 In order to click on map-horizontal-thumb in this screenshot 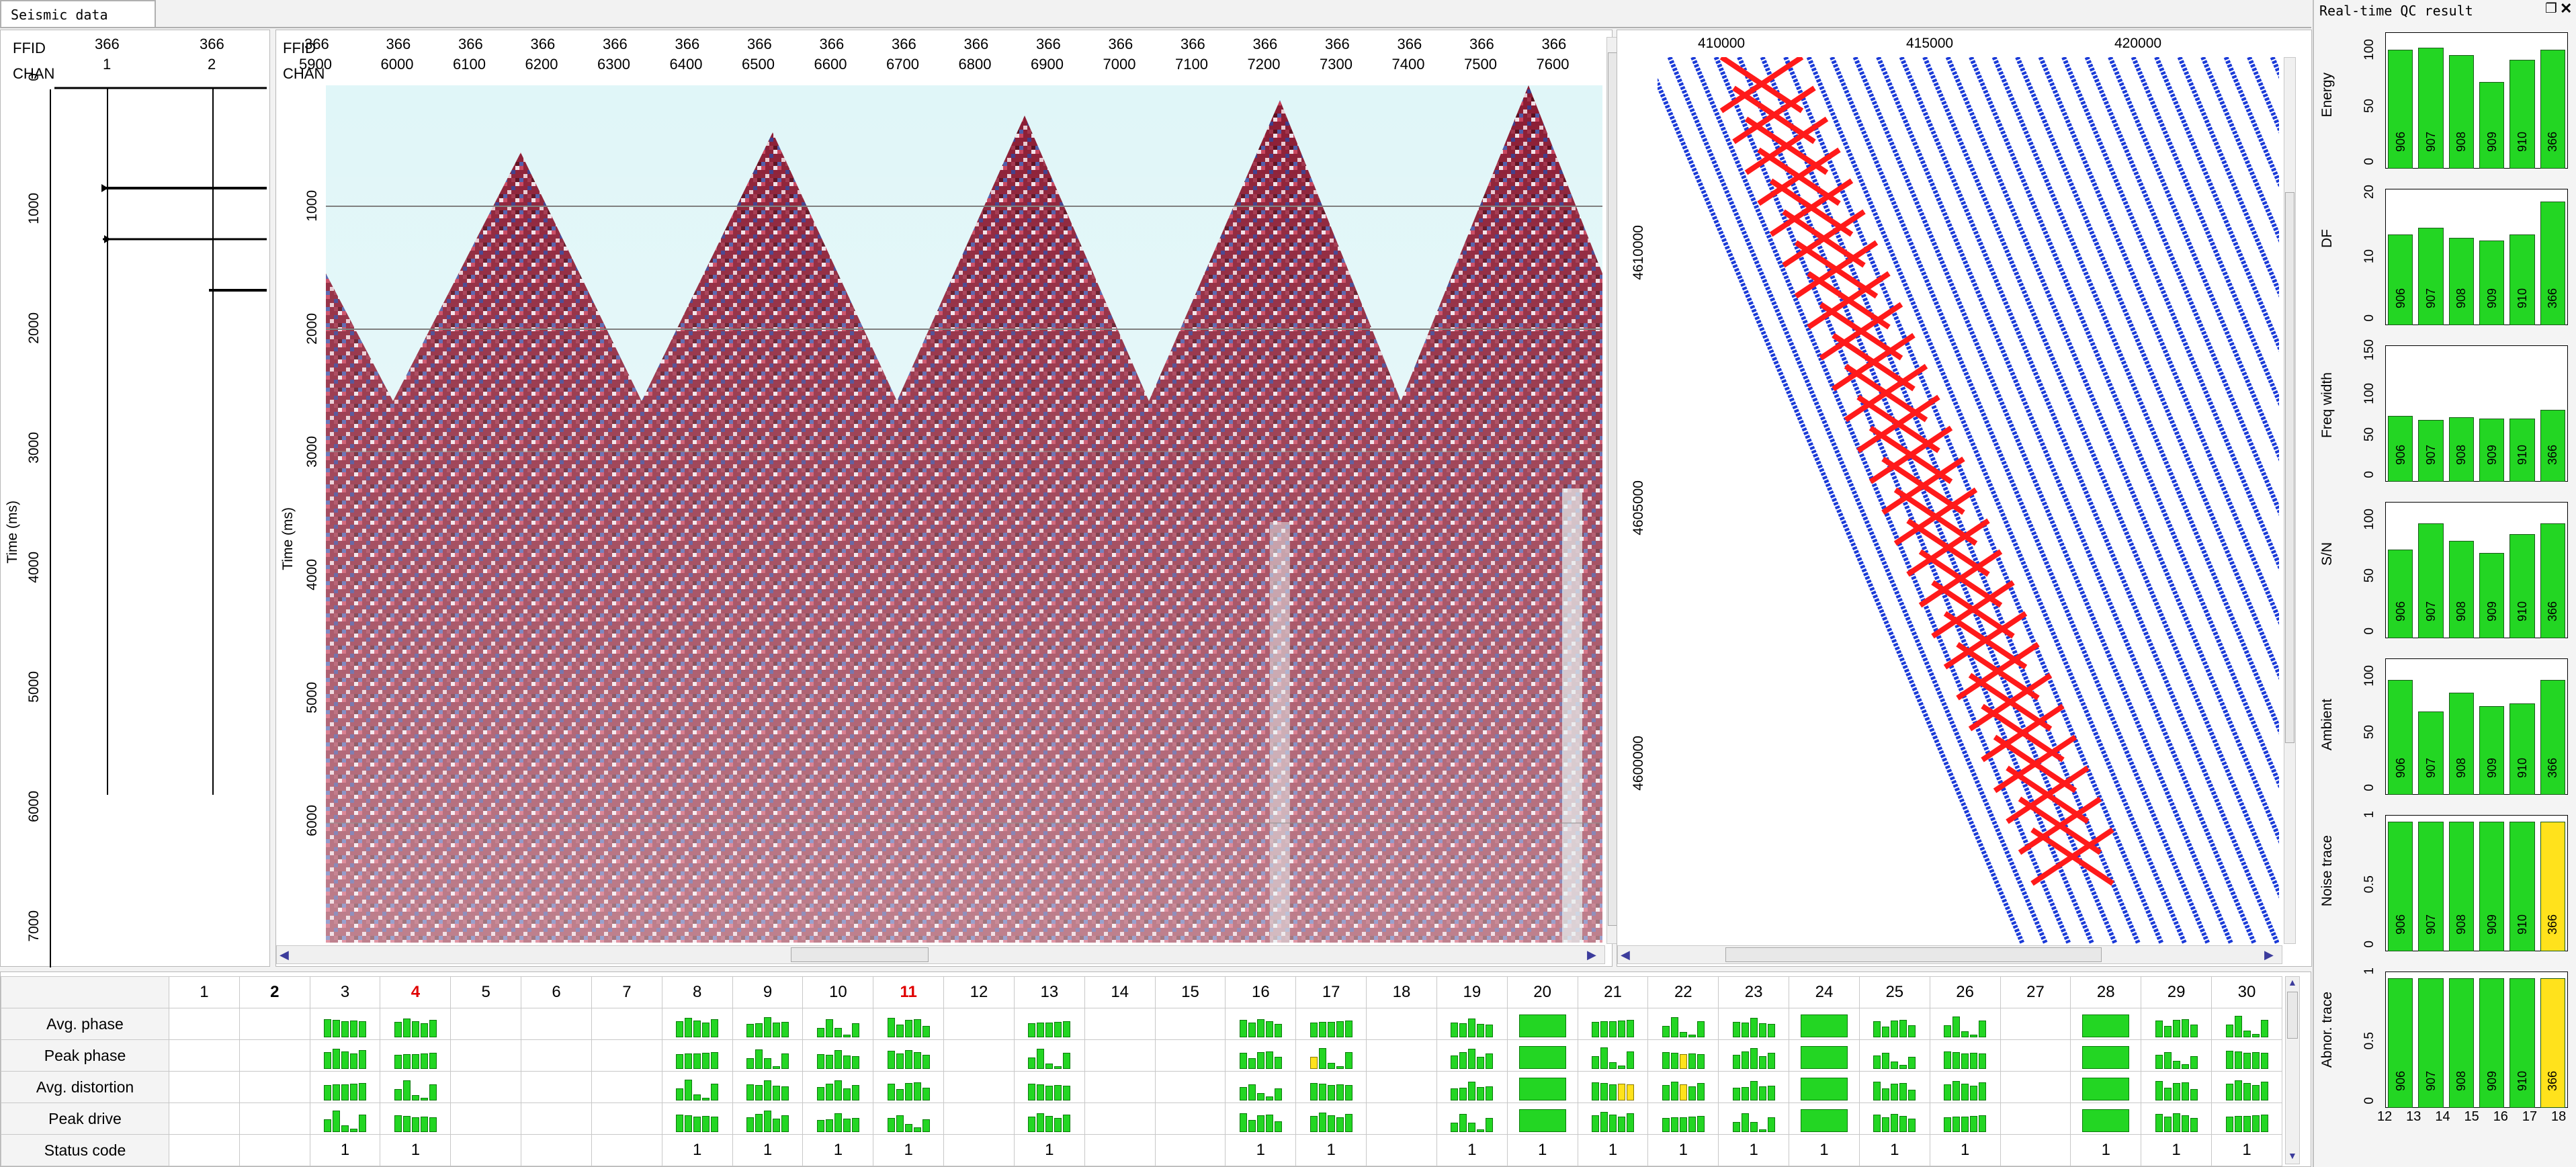, I will do `click(1913, 954)`.